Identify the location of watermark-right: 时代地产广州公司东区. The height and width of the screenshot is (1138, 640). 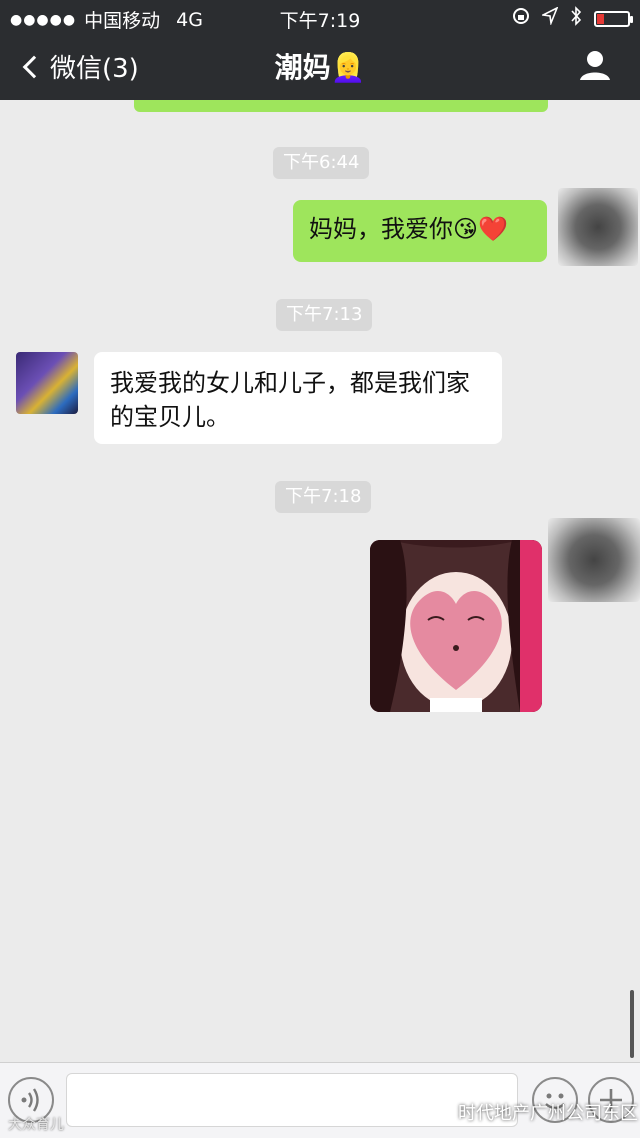
(534, 1111).